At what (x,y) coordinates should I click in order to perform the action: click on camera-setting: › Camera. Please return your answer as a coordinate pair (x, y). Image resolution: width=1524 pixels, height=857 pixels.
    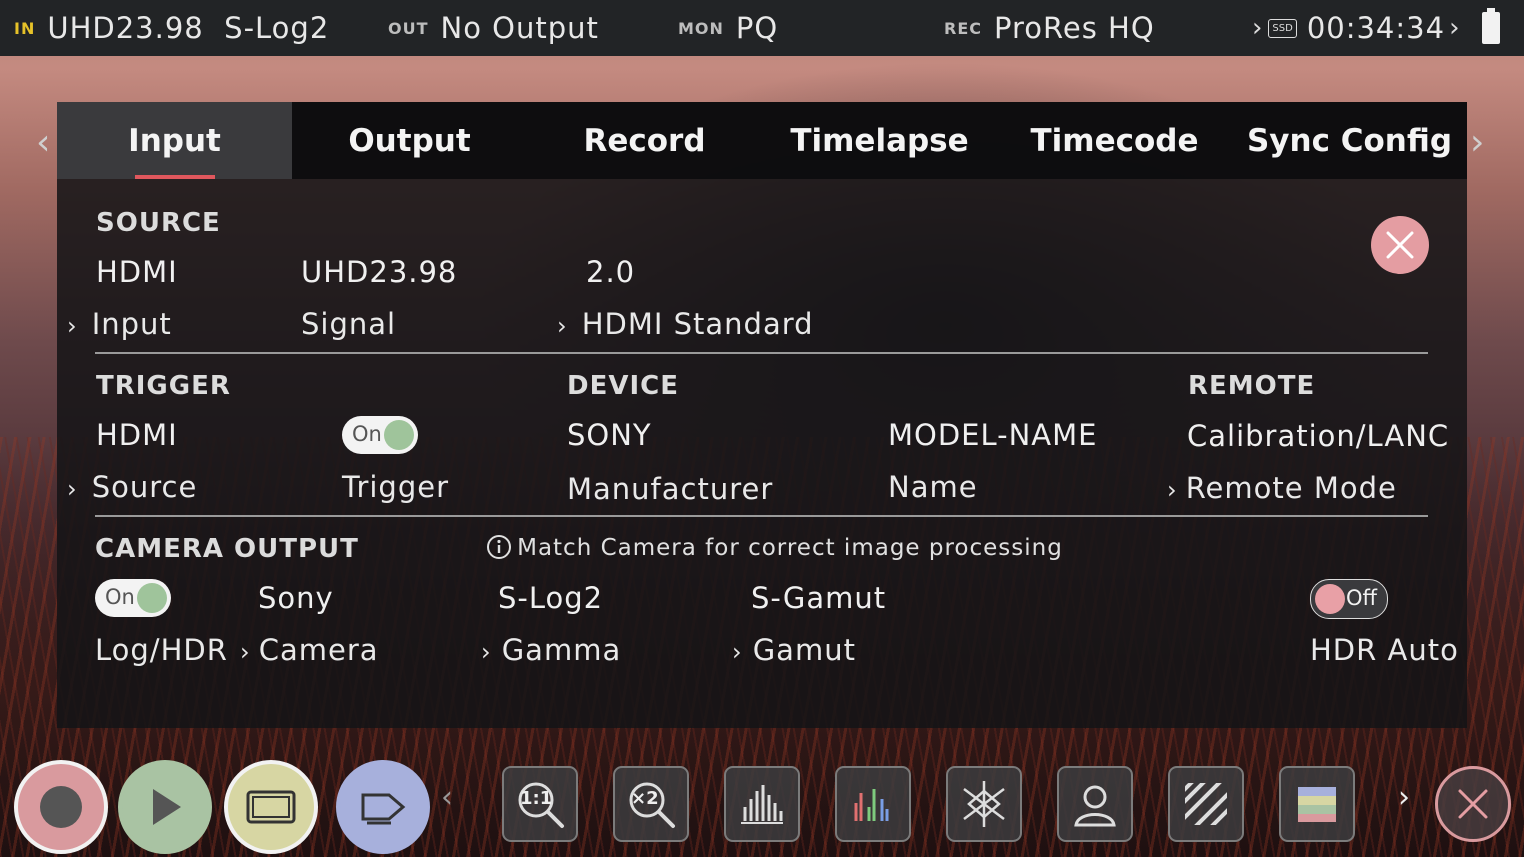
    Looking at the image, I should click on (309, 650).